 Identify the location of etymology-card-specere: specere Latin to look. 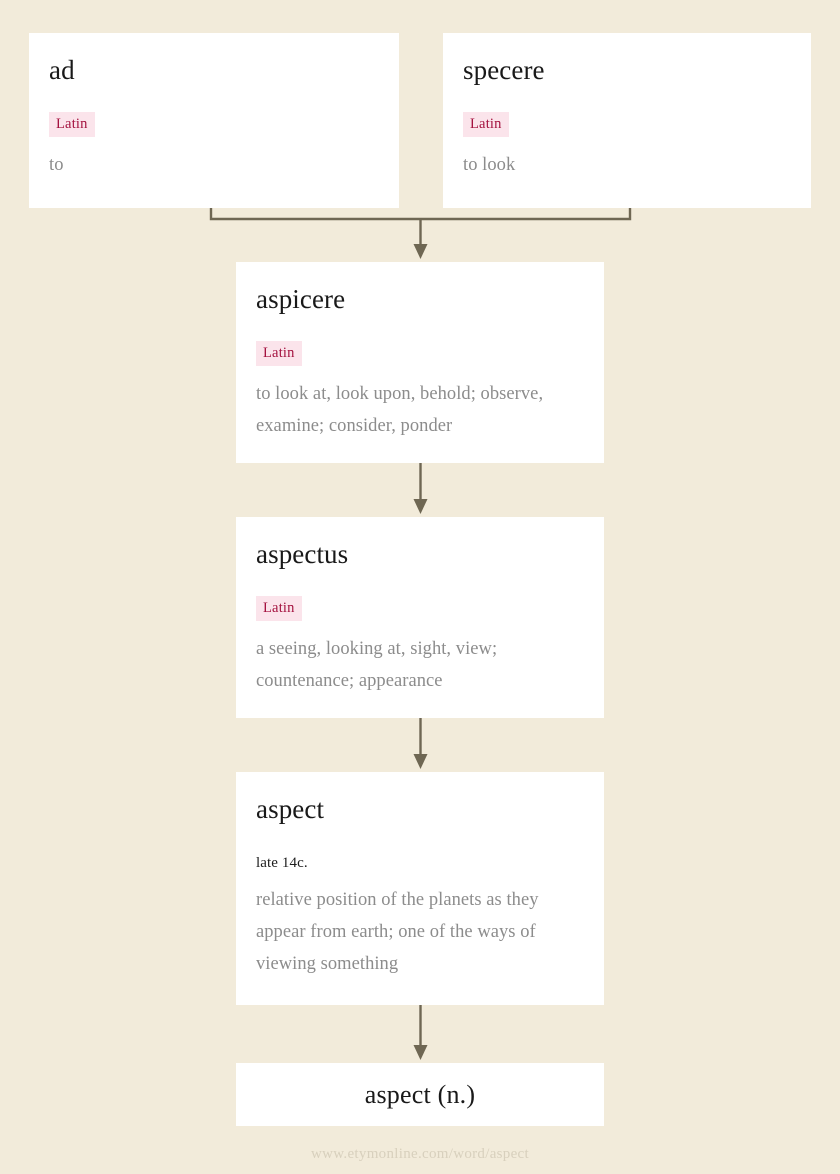
(627, 120).